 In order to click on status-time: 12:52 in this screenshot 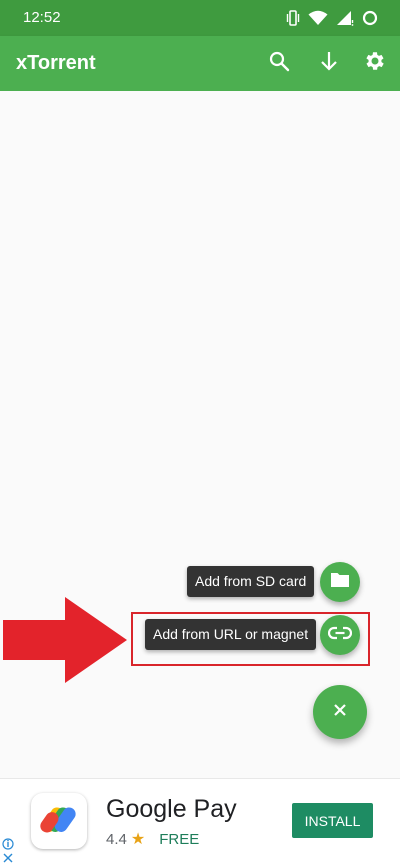, I will do `click(42, 17)`.